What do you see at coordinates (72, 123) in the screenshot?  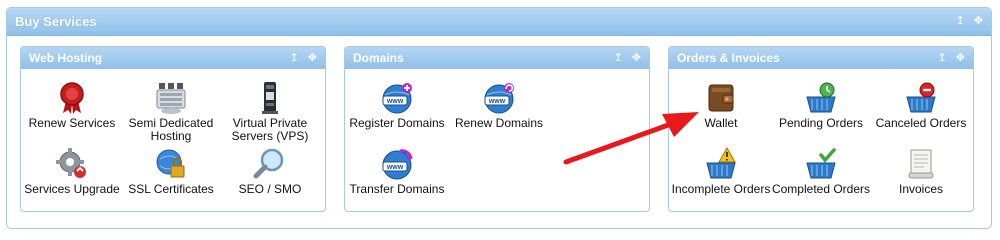 I see `renew-services-label: Renew Services` at bounding box center [72, 123].